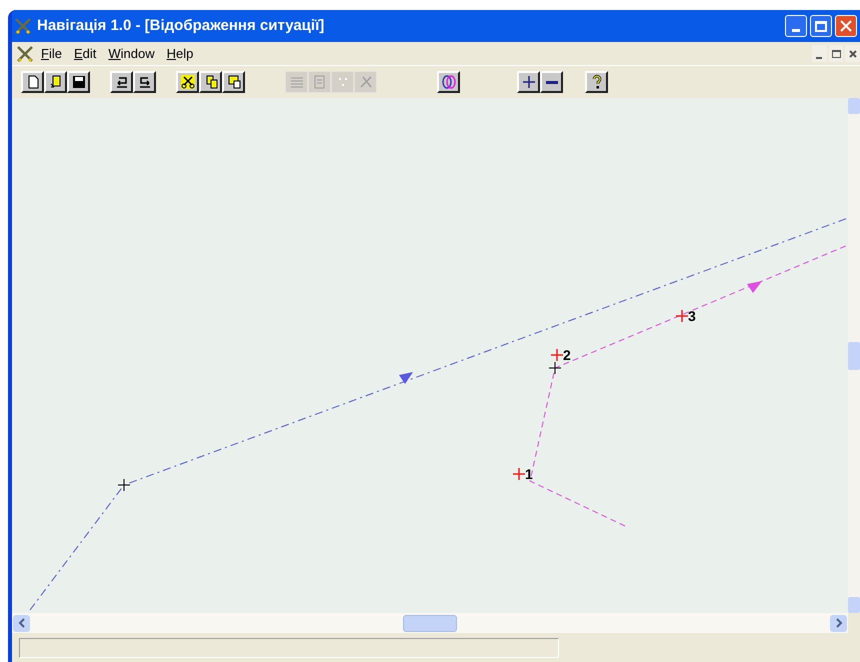  Describe the element at coordinates (188, 82) in the screenshot. I see `scissors-icon` at that location.